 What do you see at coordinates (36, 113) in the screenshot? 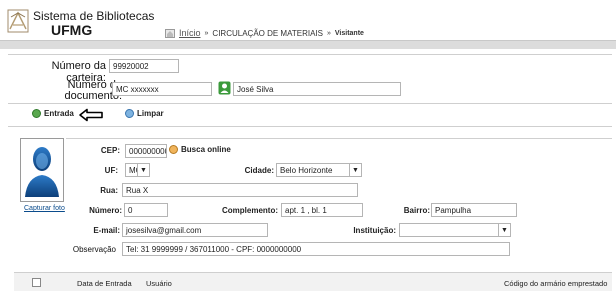
I see `check-icon` at bounding box center [36, 113].